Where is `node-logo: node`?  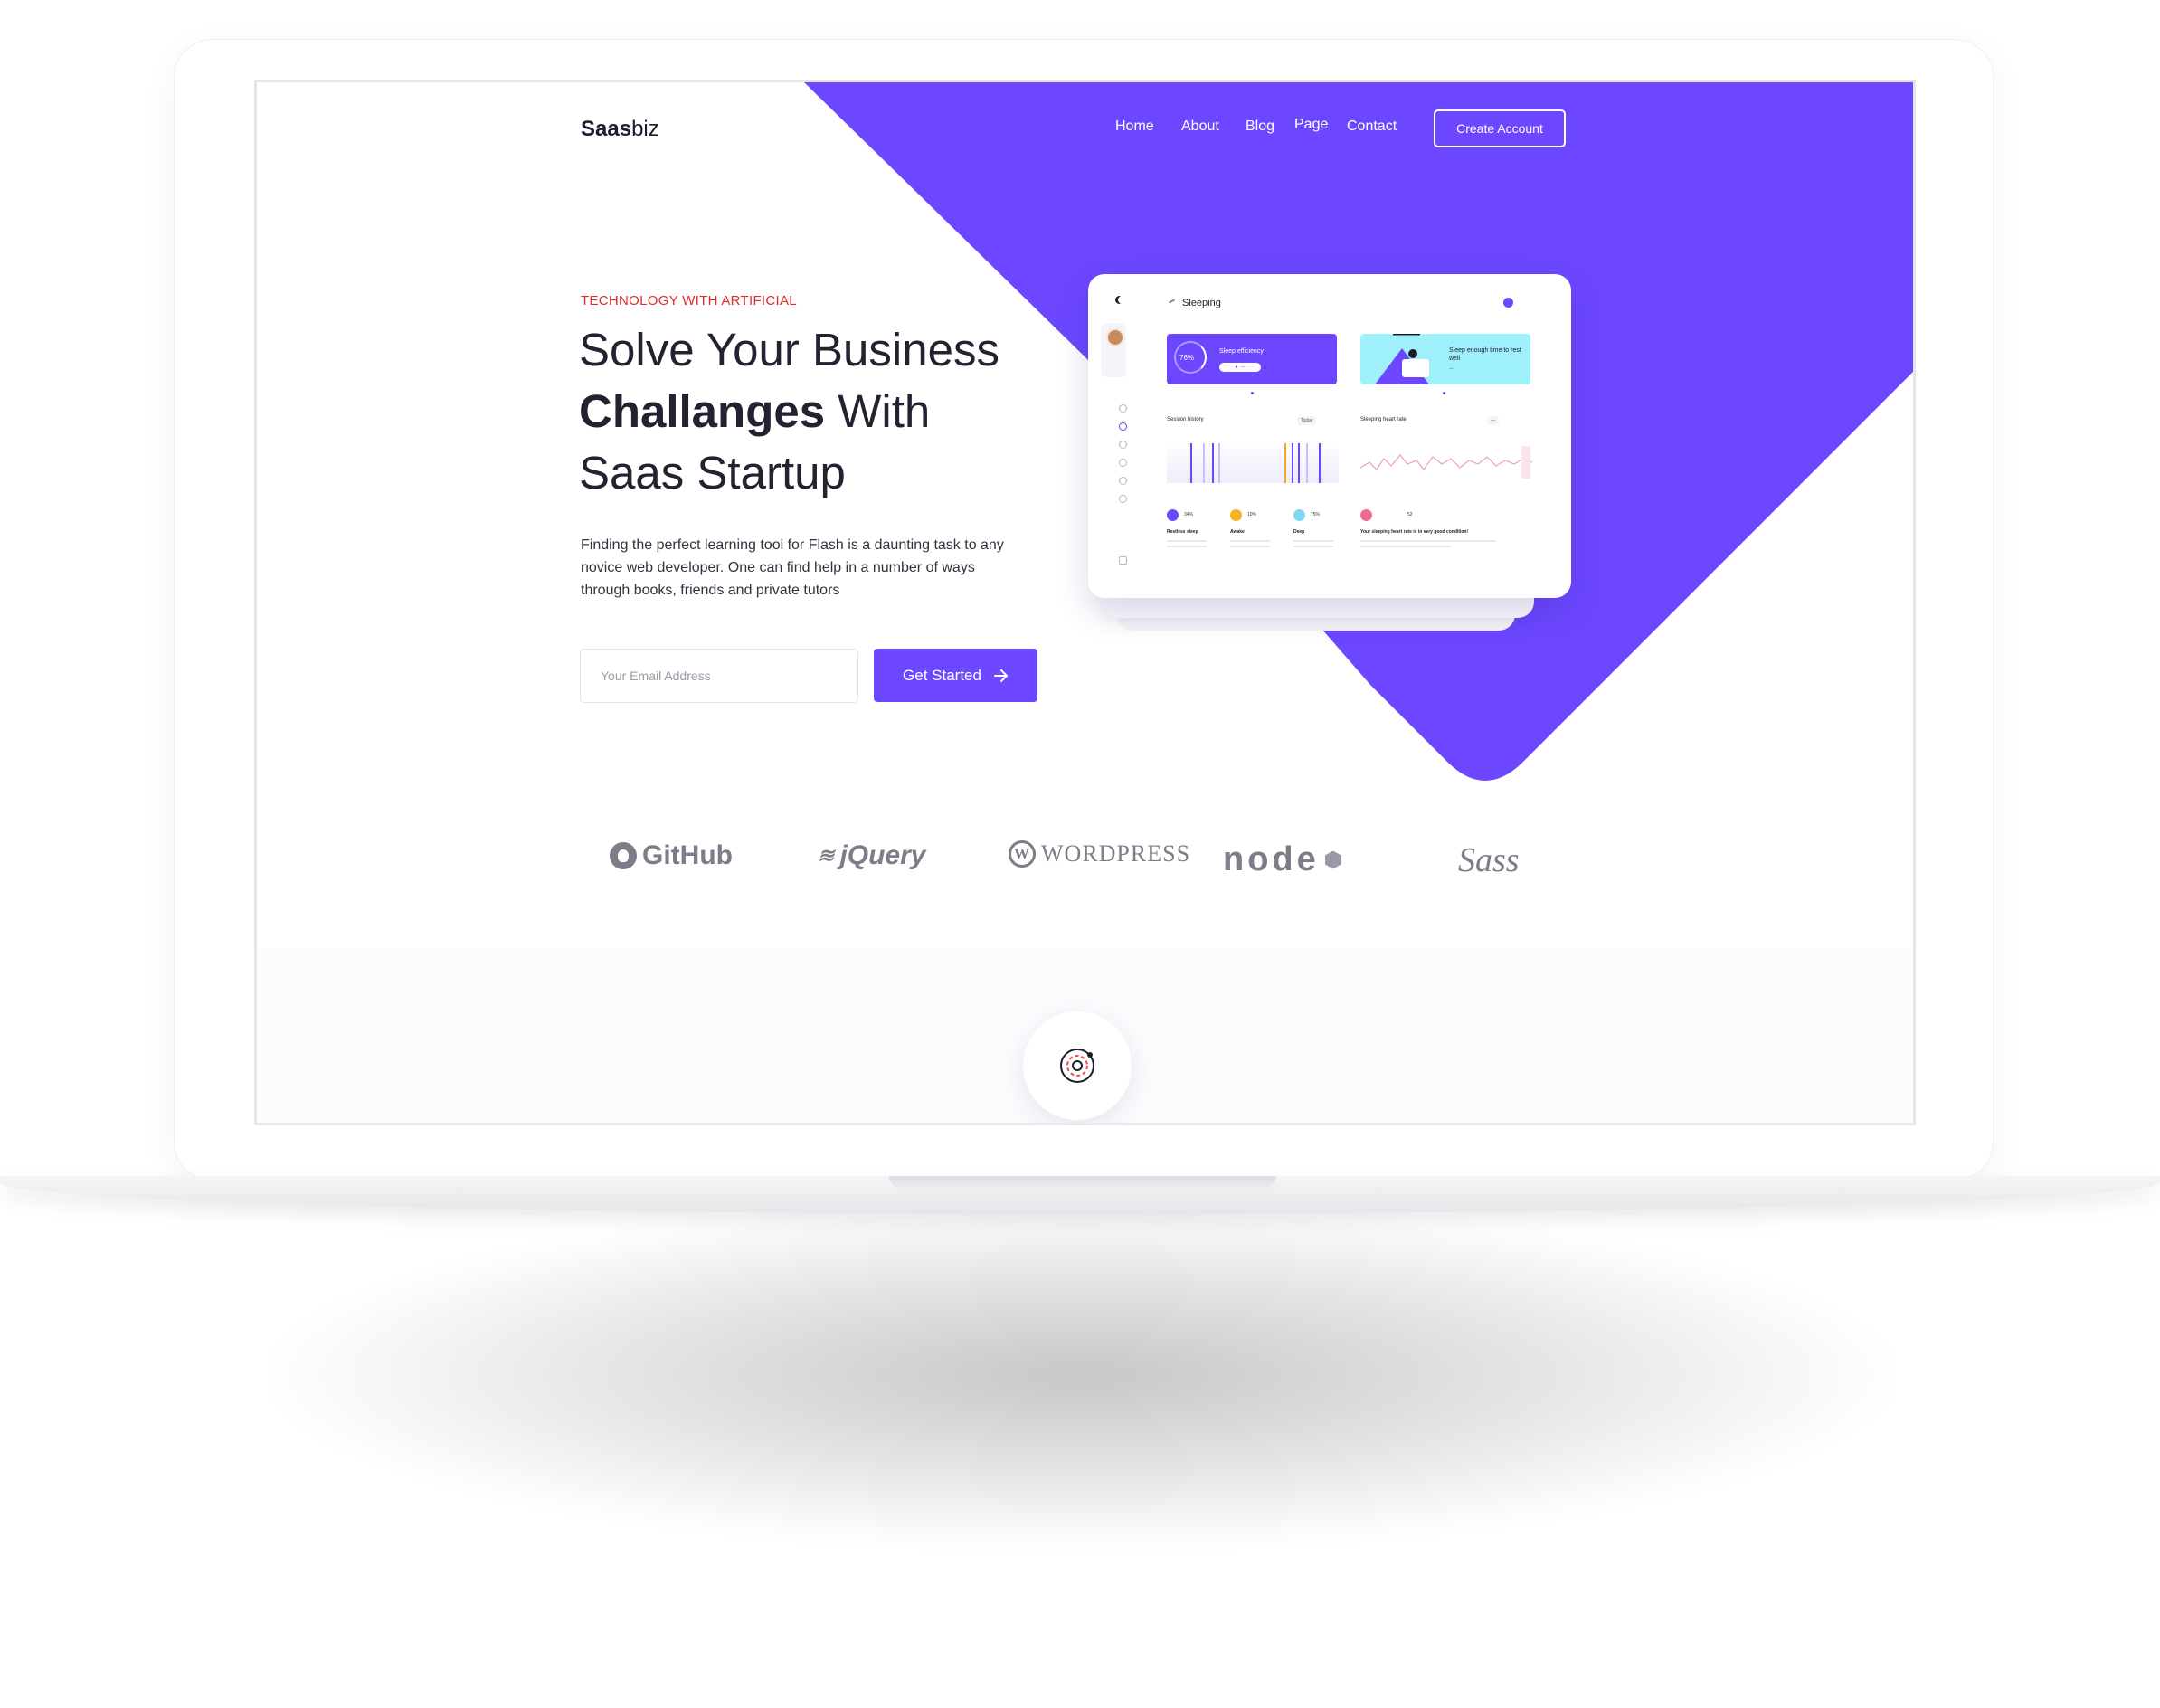
node-logo: node is located at coordinates (1282, 859).